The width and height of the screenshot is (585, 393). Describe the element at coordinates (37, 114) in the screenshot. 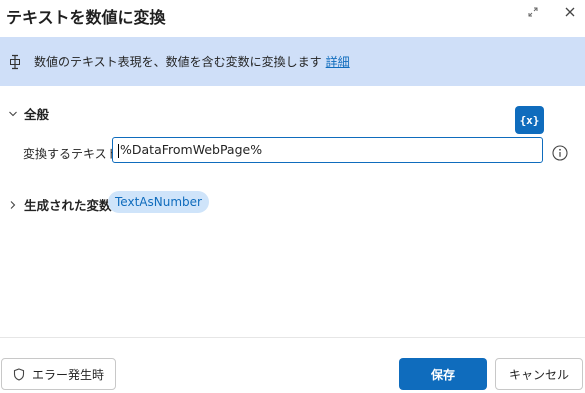

I see `general-section-header: 全般` at that location.